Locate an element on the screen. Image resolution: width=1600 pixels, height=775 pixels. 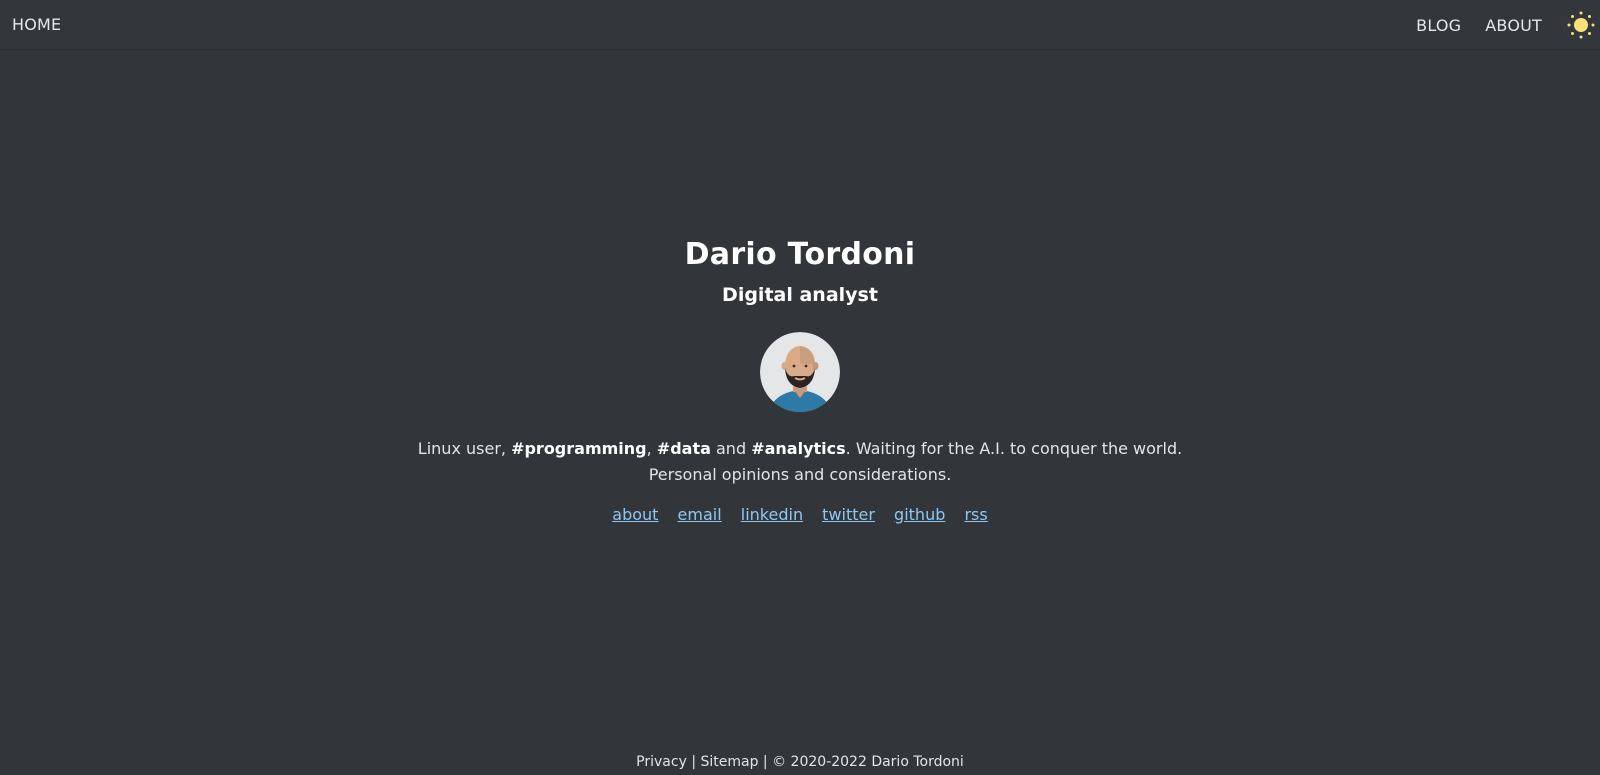
top-navbar: HOME BLOG ABOUT is located at coordinates (800, 25).